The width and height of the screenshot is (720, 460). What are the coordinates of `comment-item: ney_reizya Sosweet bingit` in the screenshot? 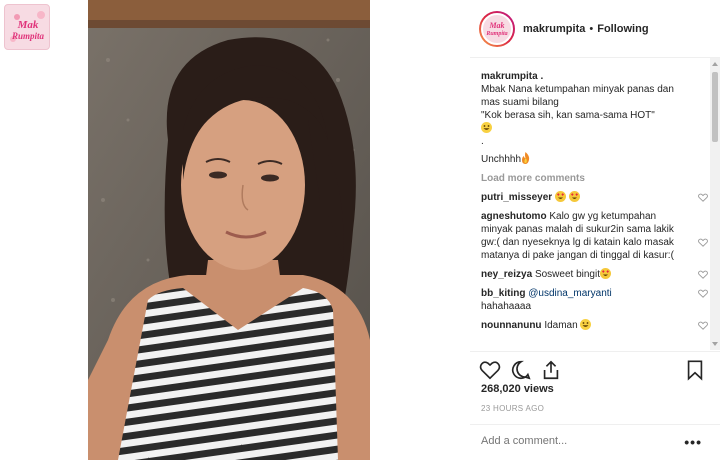 It's located at (595, 274).